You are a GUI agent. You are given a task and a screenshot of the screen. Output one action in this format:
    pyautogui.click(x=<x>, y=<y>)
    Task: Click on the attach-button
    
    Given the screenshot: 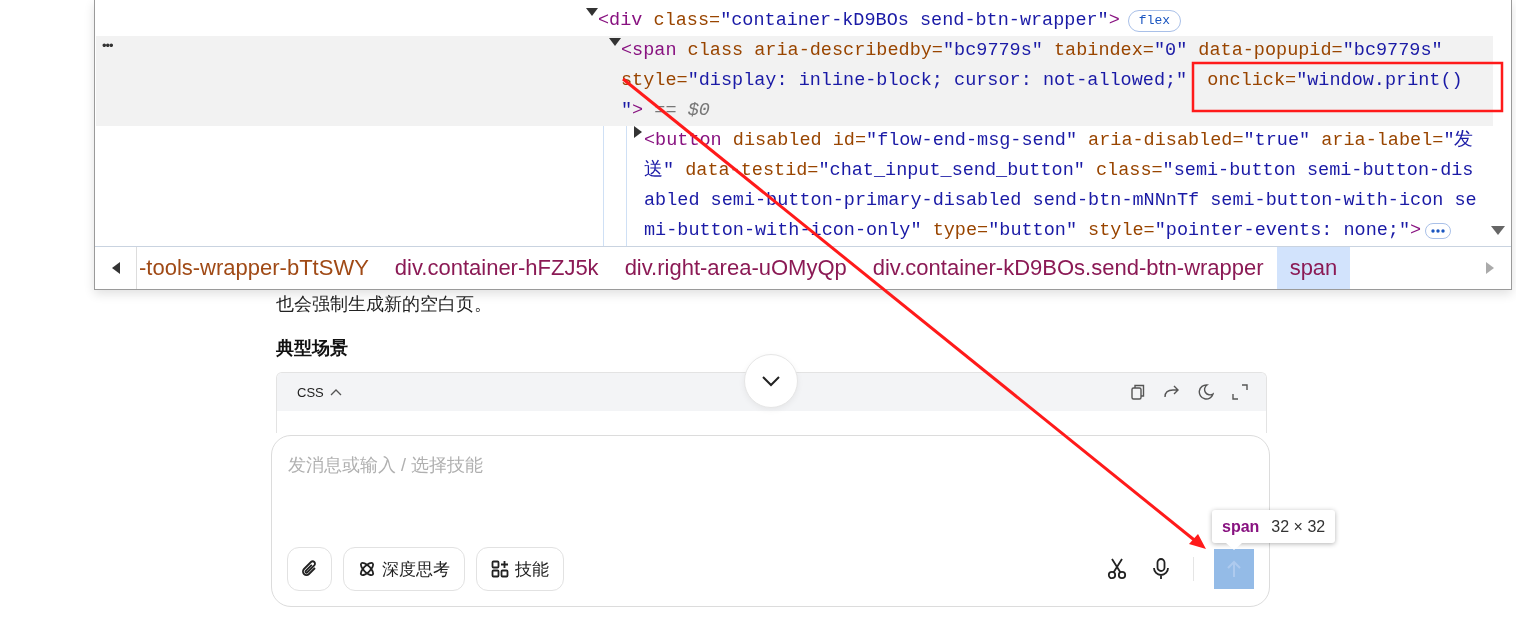 What is the action you would take?
    pyautogui.click(x=309, y=569)
    